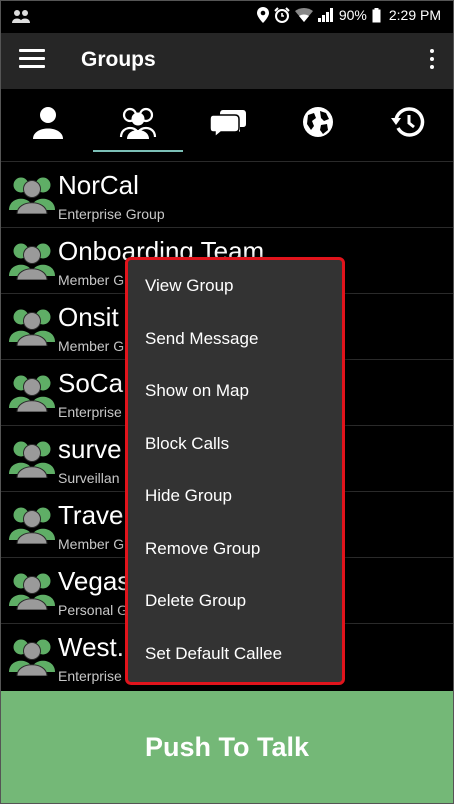  I want to click on group-name: West., so click(91, 647).